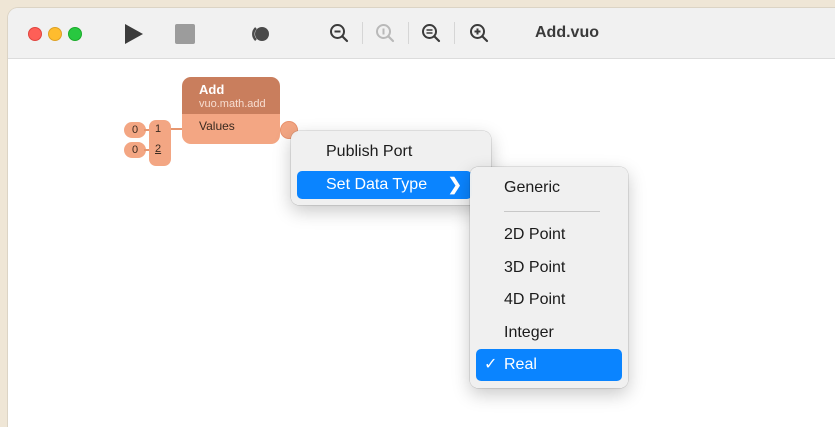 Image resolution: width=835 pixels, height=427 pixels. Describe the element at coordinates (185, 34) in the screenshot. I see `stop-icon` at that location.